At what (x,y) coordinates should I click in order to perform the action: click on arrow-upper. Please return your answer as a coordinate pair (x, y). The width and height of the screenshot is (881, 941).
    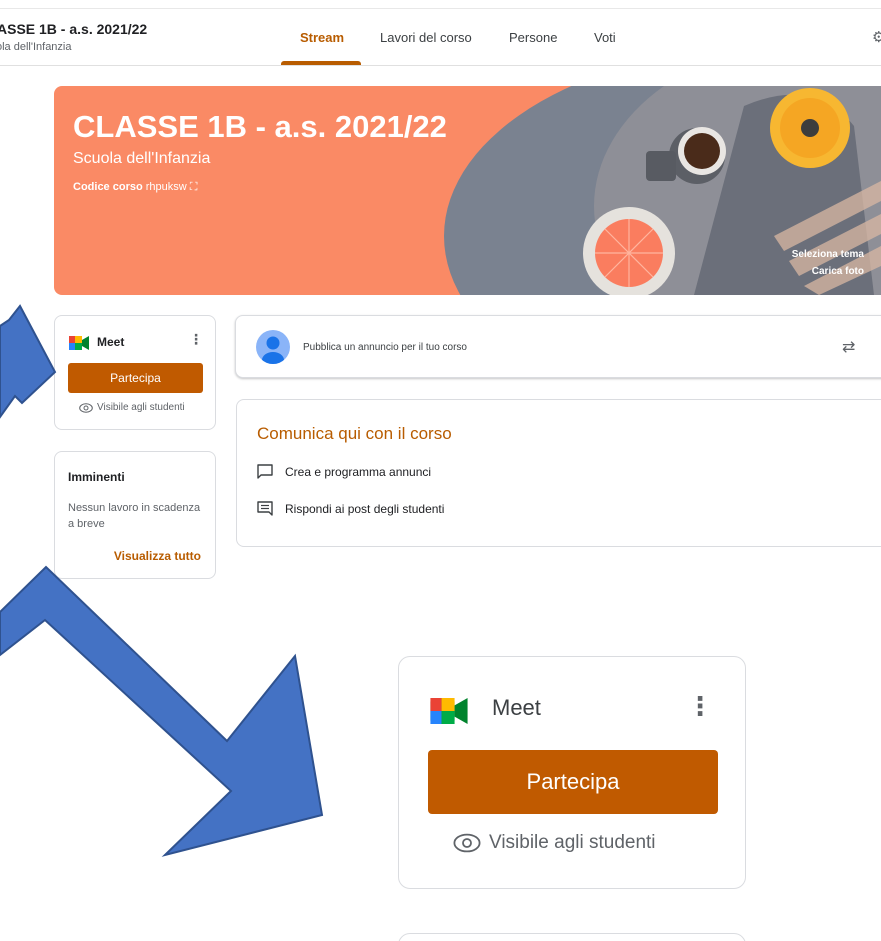
    Looking at the image, I should click on (28, 361).